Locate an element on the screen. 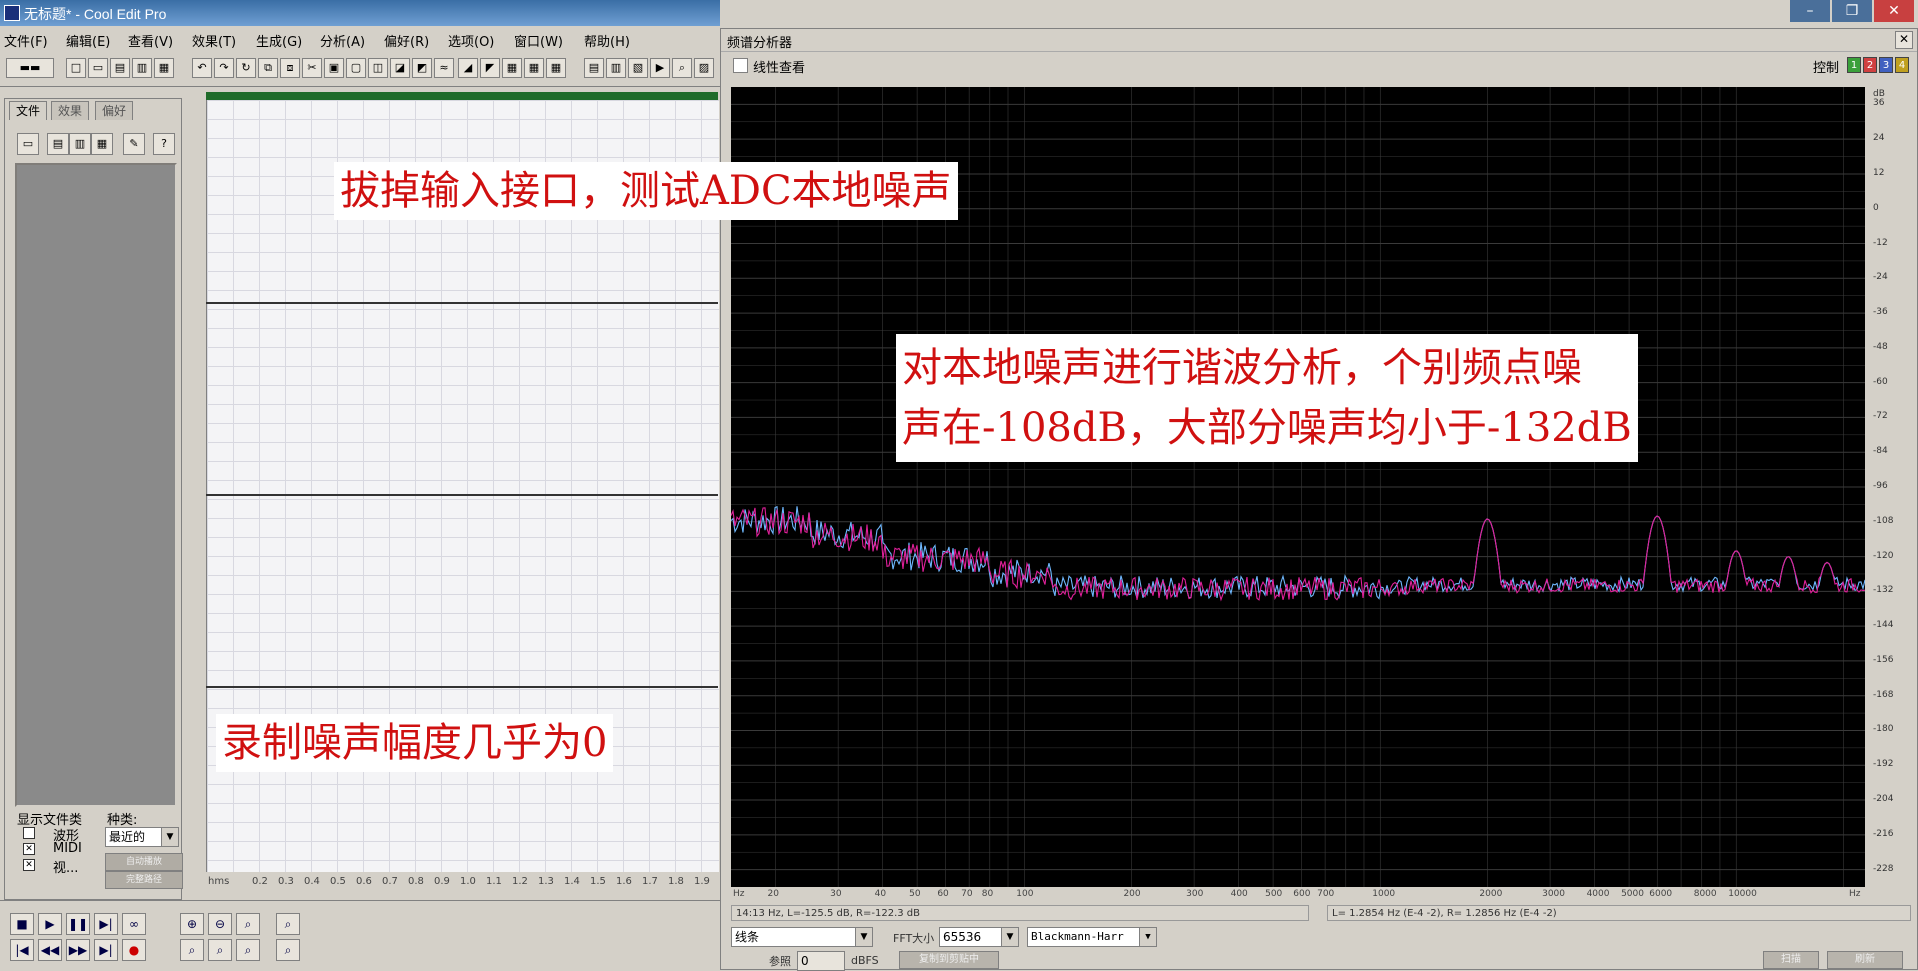 The width and height of the screenshot is (1918, 971). record-icon: ● is located at coordinates (134, 950).